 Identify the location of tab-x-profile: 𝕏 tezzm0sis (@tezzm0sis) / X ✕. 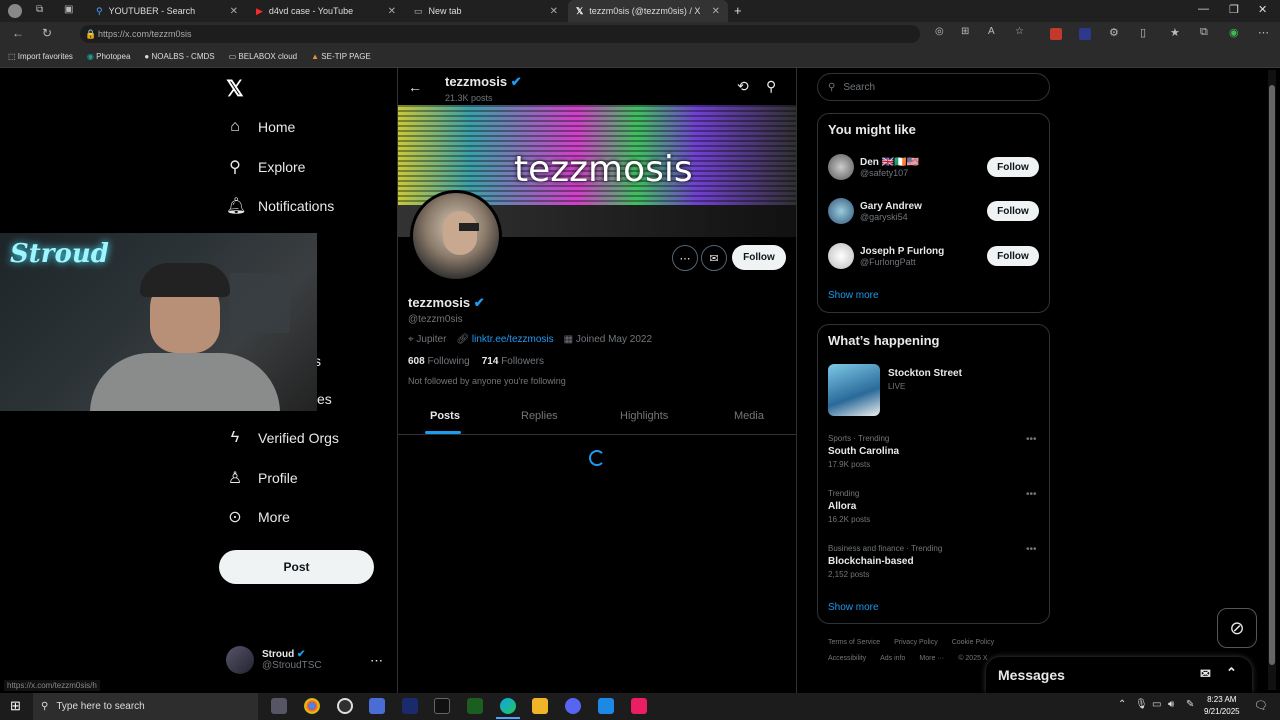
(648, 11).